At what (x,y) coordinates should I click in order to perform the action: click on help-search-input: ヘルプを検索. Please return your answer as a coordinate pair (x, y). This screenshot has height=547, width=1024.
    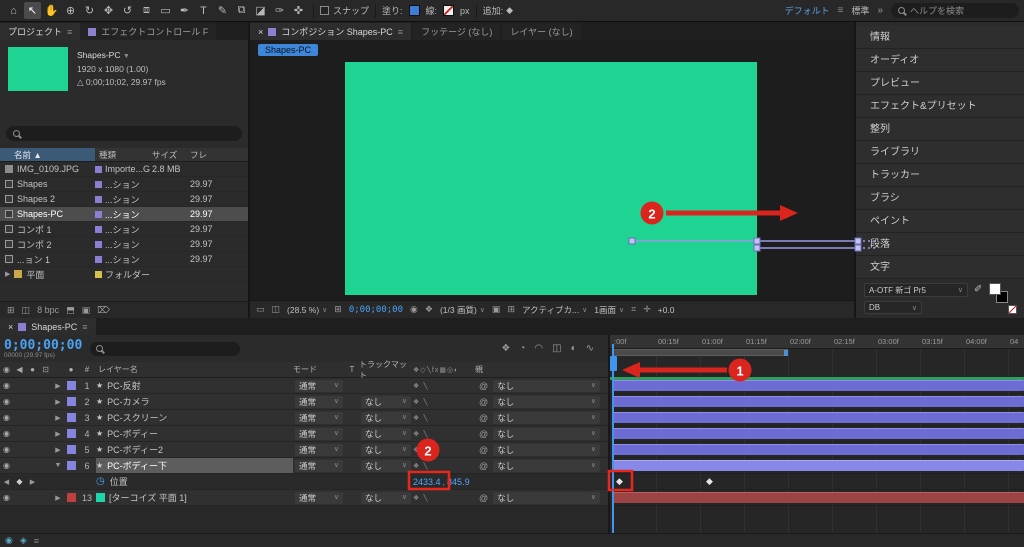
    Looking at the image, I should click on (955, 10).